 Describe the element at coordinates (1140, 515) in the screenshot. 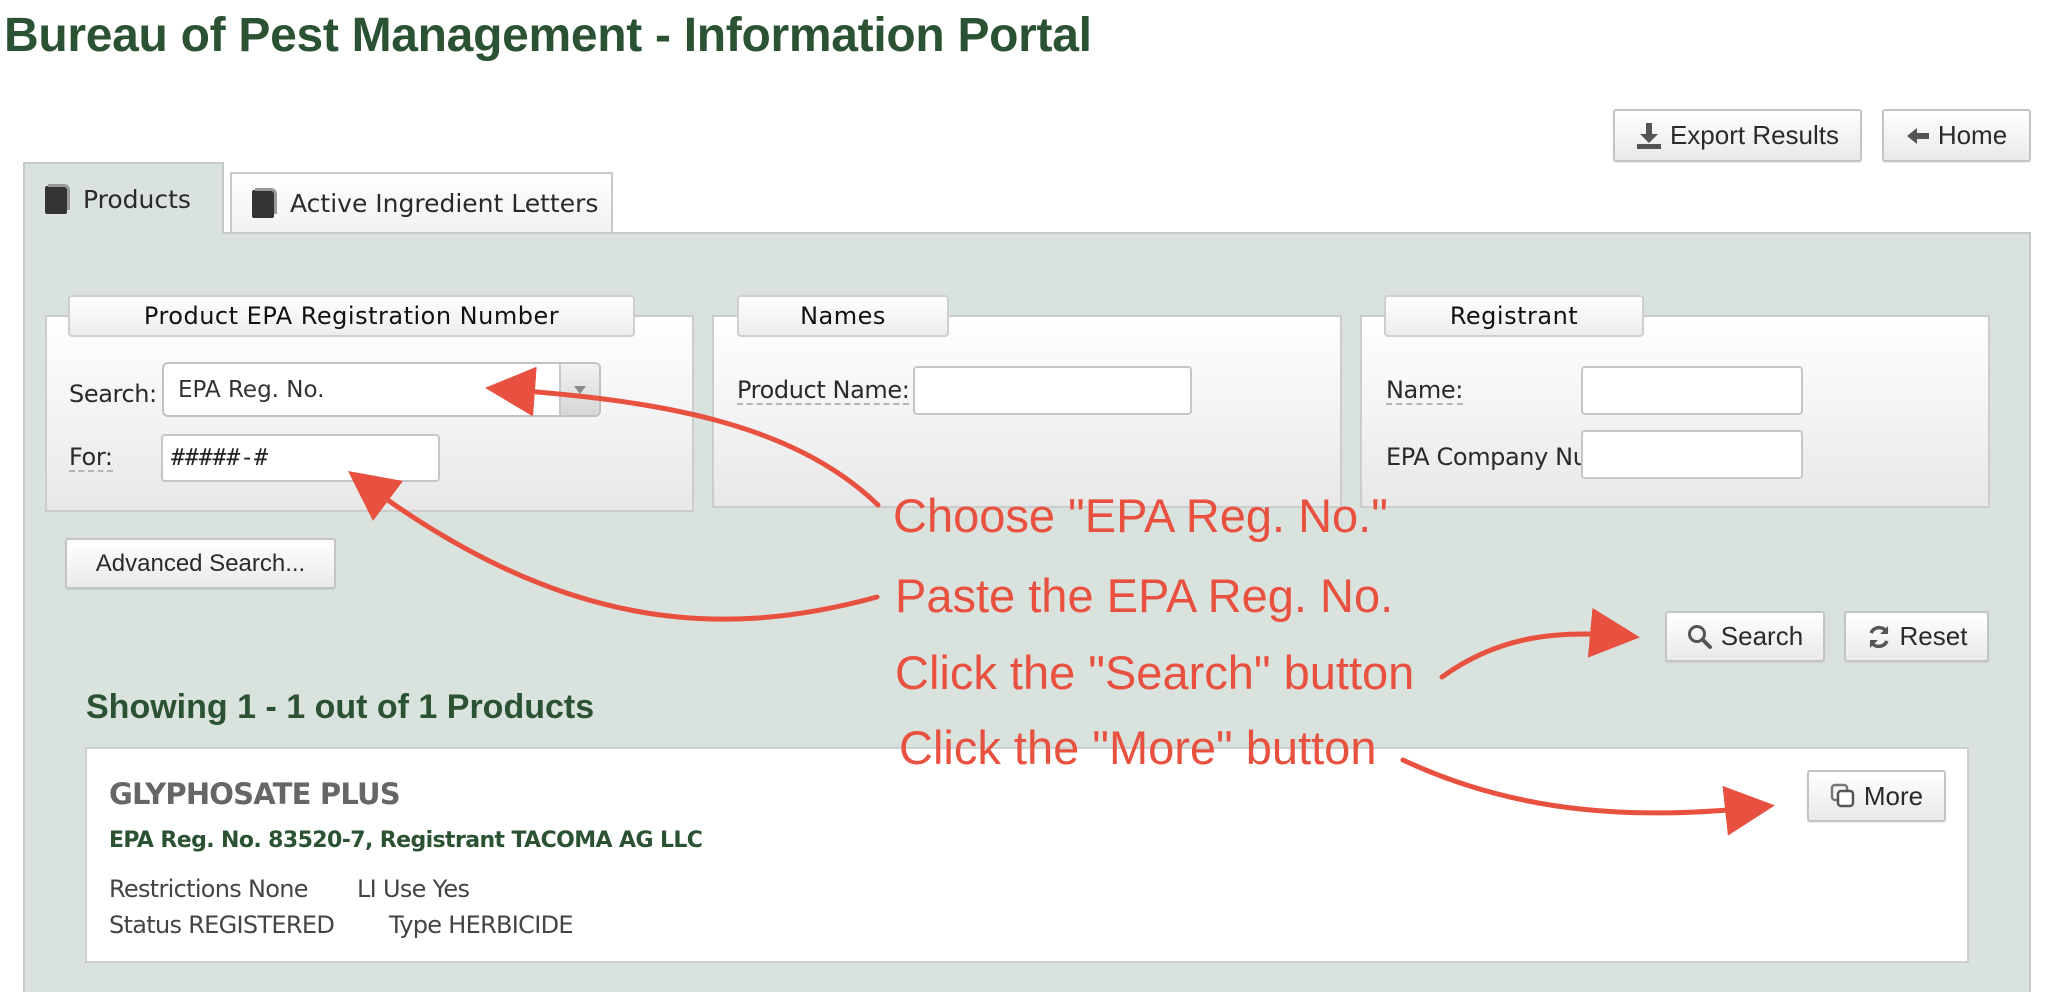

I see `annotation-step-1: Choose "EPA Reg. No."` at that location.